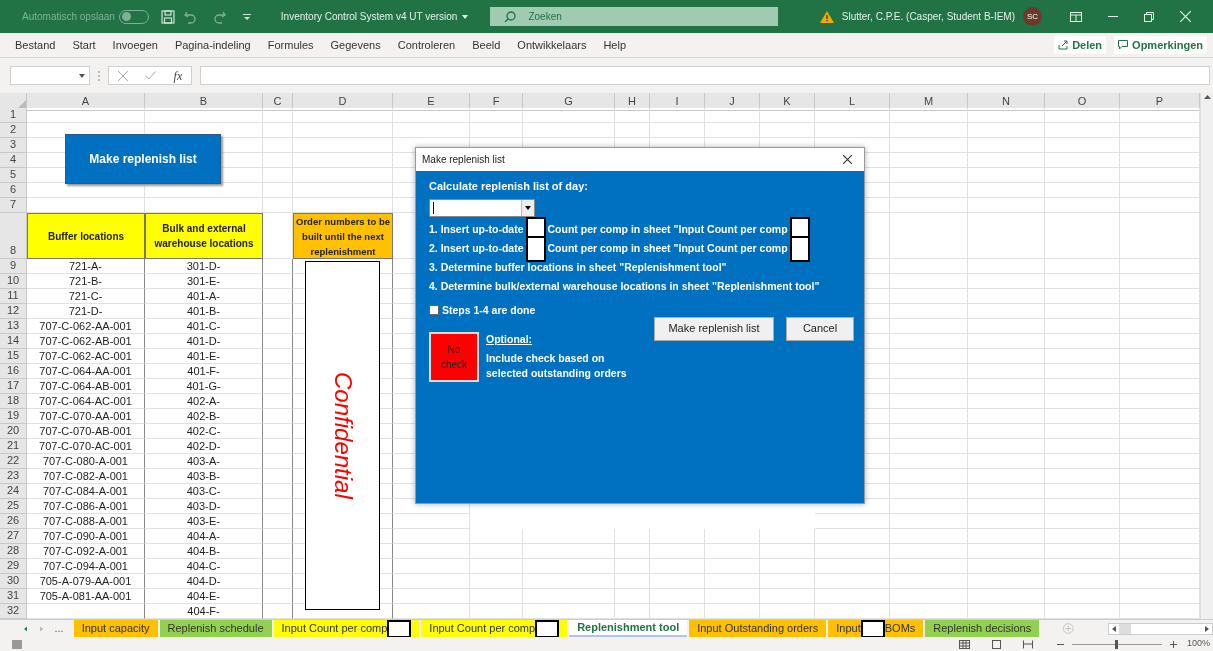  What do you see at coordinates (212, 45) in the screenshot?
I see `ribbon-tab: Pagina-indeling` at bounding box center [212, 45].